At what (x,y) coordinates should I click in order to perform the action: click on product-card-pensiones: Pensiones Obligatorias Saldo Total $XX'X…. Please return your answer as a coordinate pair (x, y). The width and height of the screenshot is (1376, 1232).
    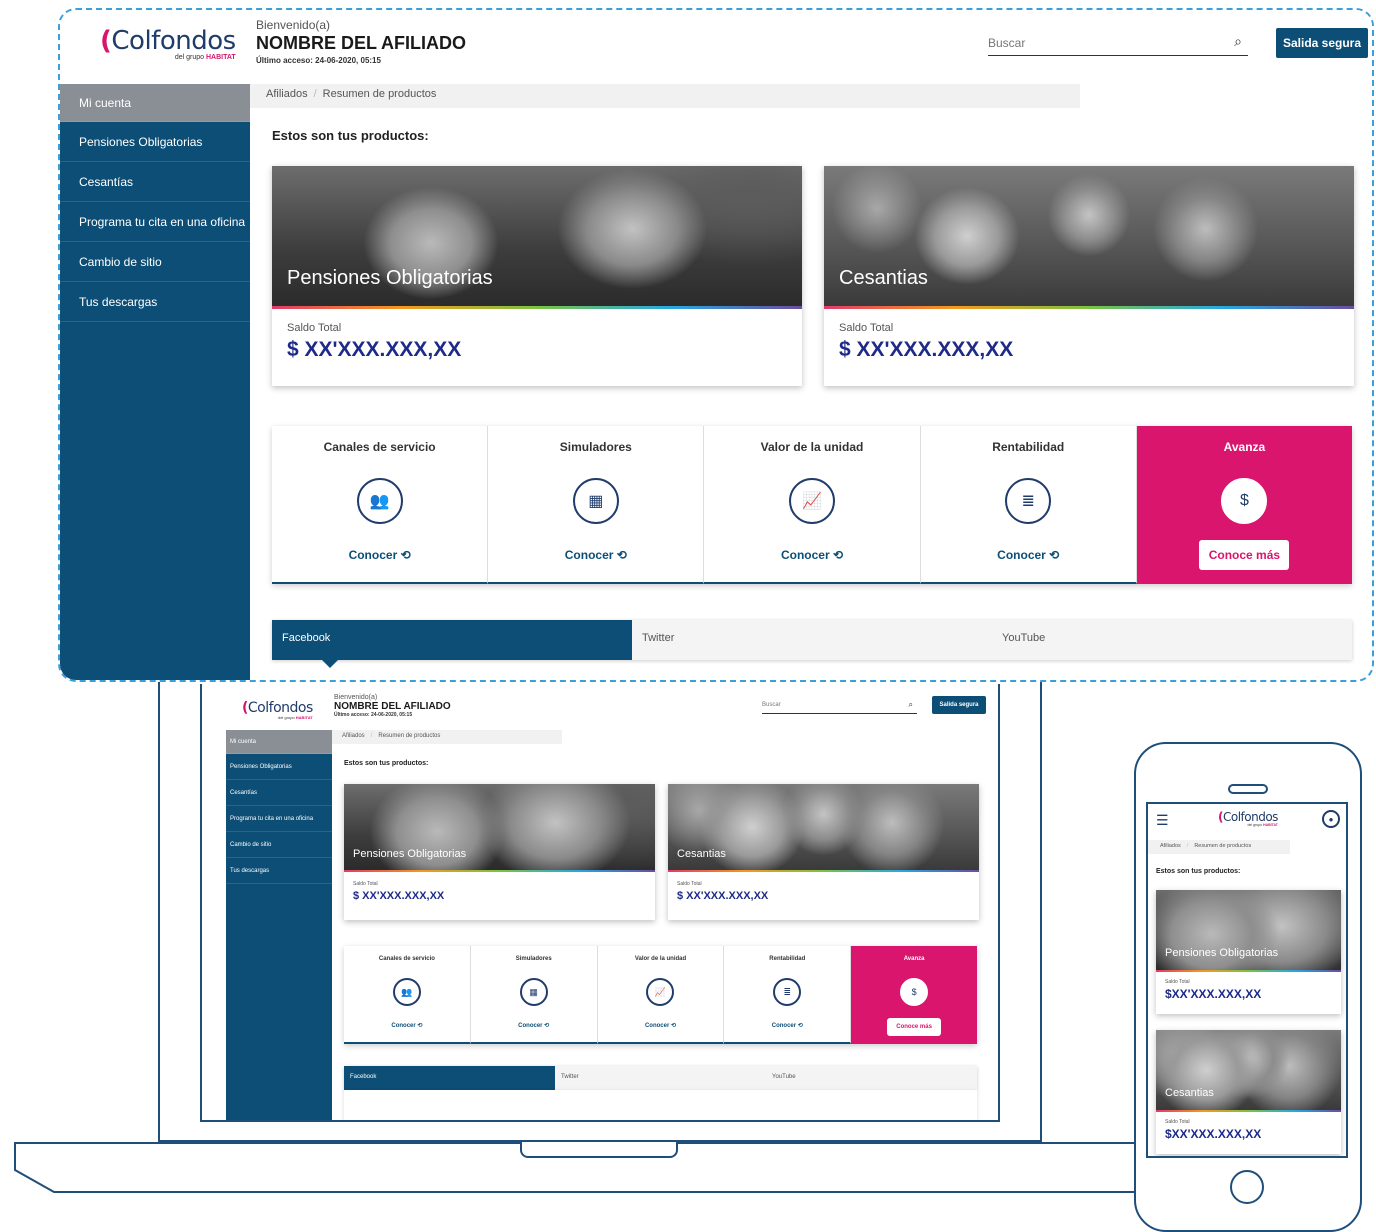
    Looking at the image, I should click on (1248, 952).